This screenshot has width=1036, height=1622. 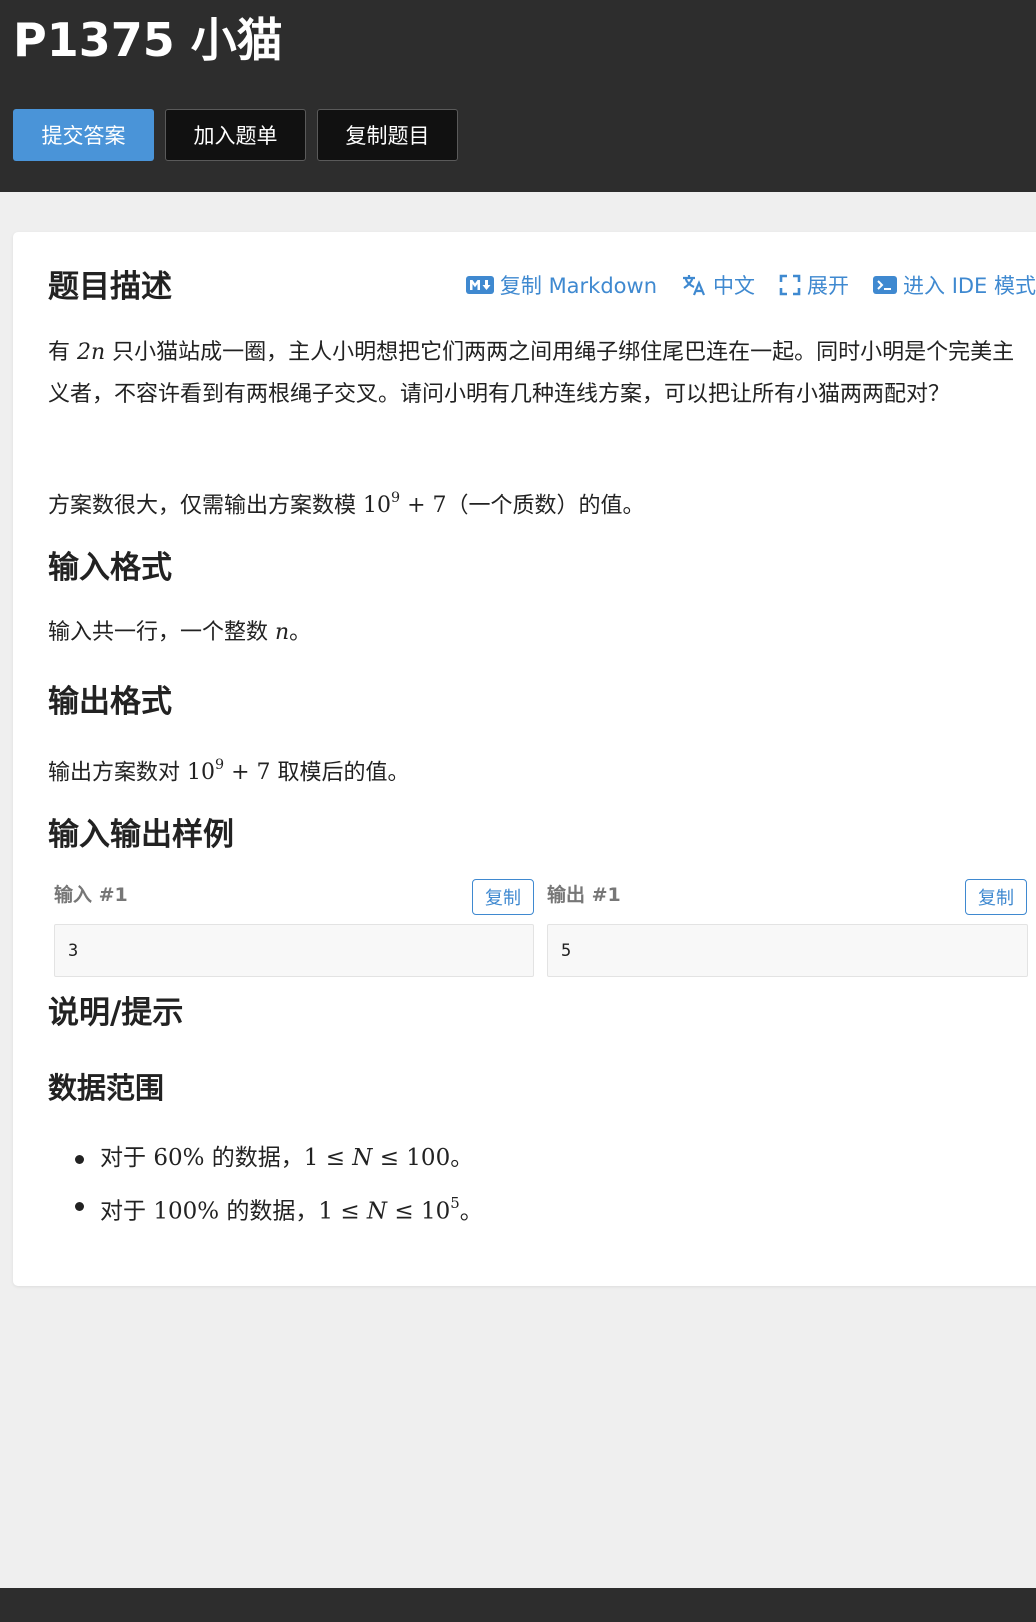 What do you see at coordinates (969, 286) in the screenshot?
I see `ide-mode-label: 进入 IDE 模式` at bounding box center [969, 286].